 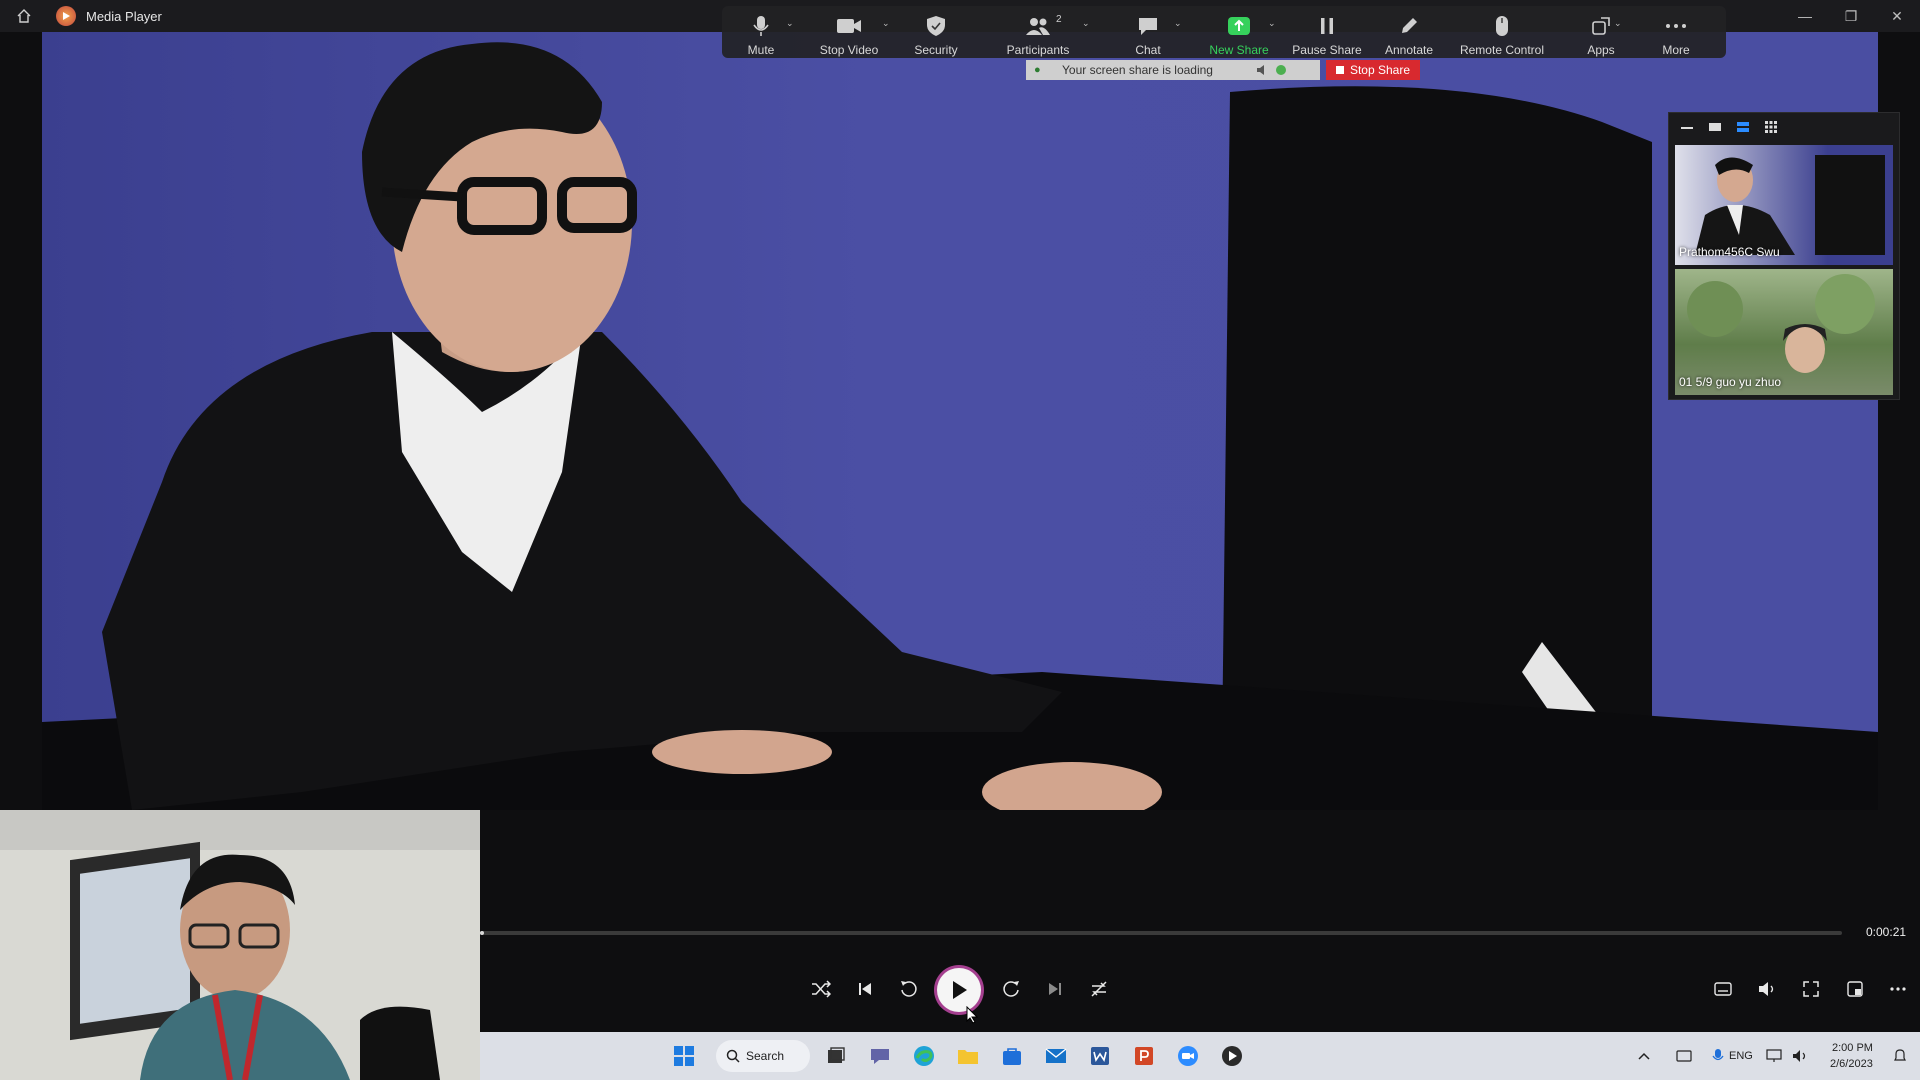 I want to click on powerpoint-button, so click(x=1144, y=1056).